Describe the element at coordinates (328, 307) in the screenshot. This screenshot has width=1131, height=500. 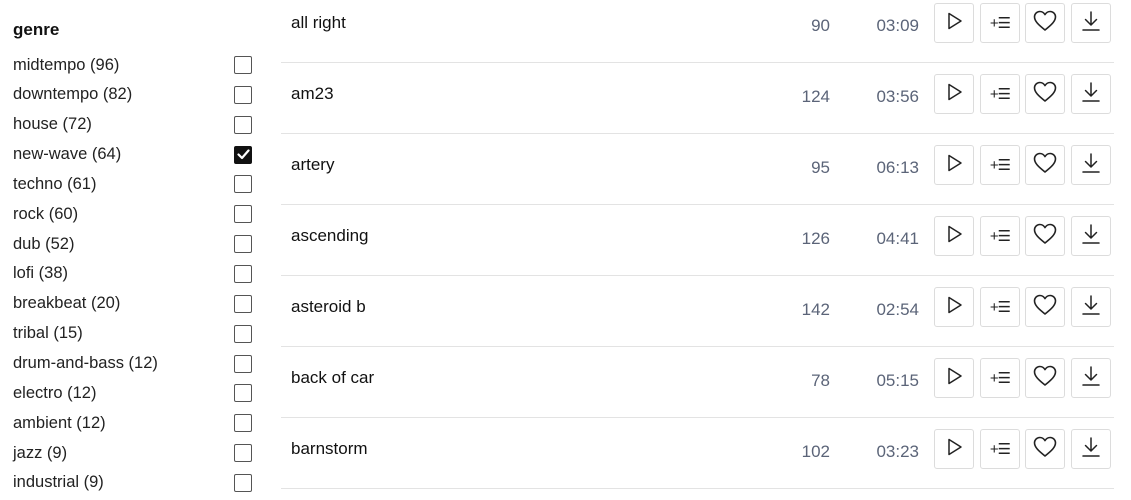
I see `track-title: asteroid b` at that location.